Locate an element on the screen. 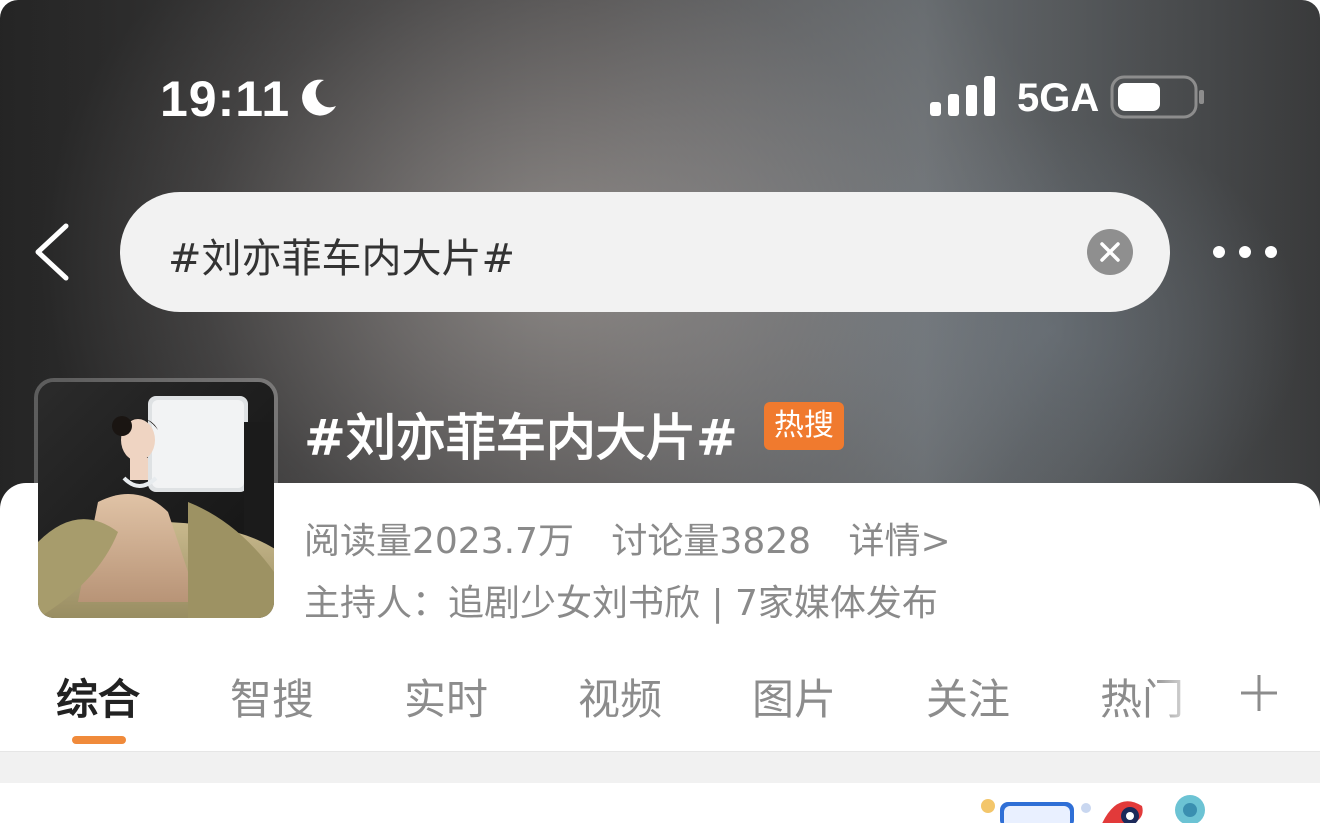 Image resolution: width=1320 pixels, height=823 pixels. search-tabs: 综合 智搜 实时 视频 图片 关注 热门 is located at coordinates (660, 705).